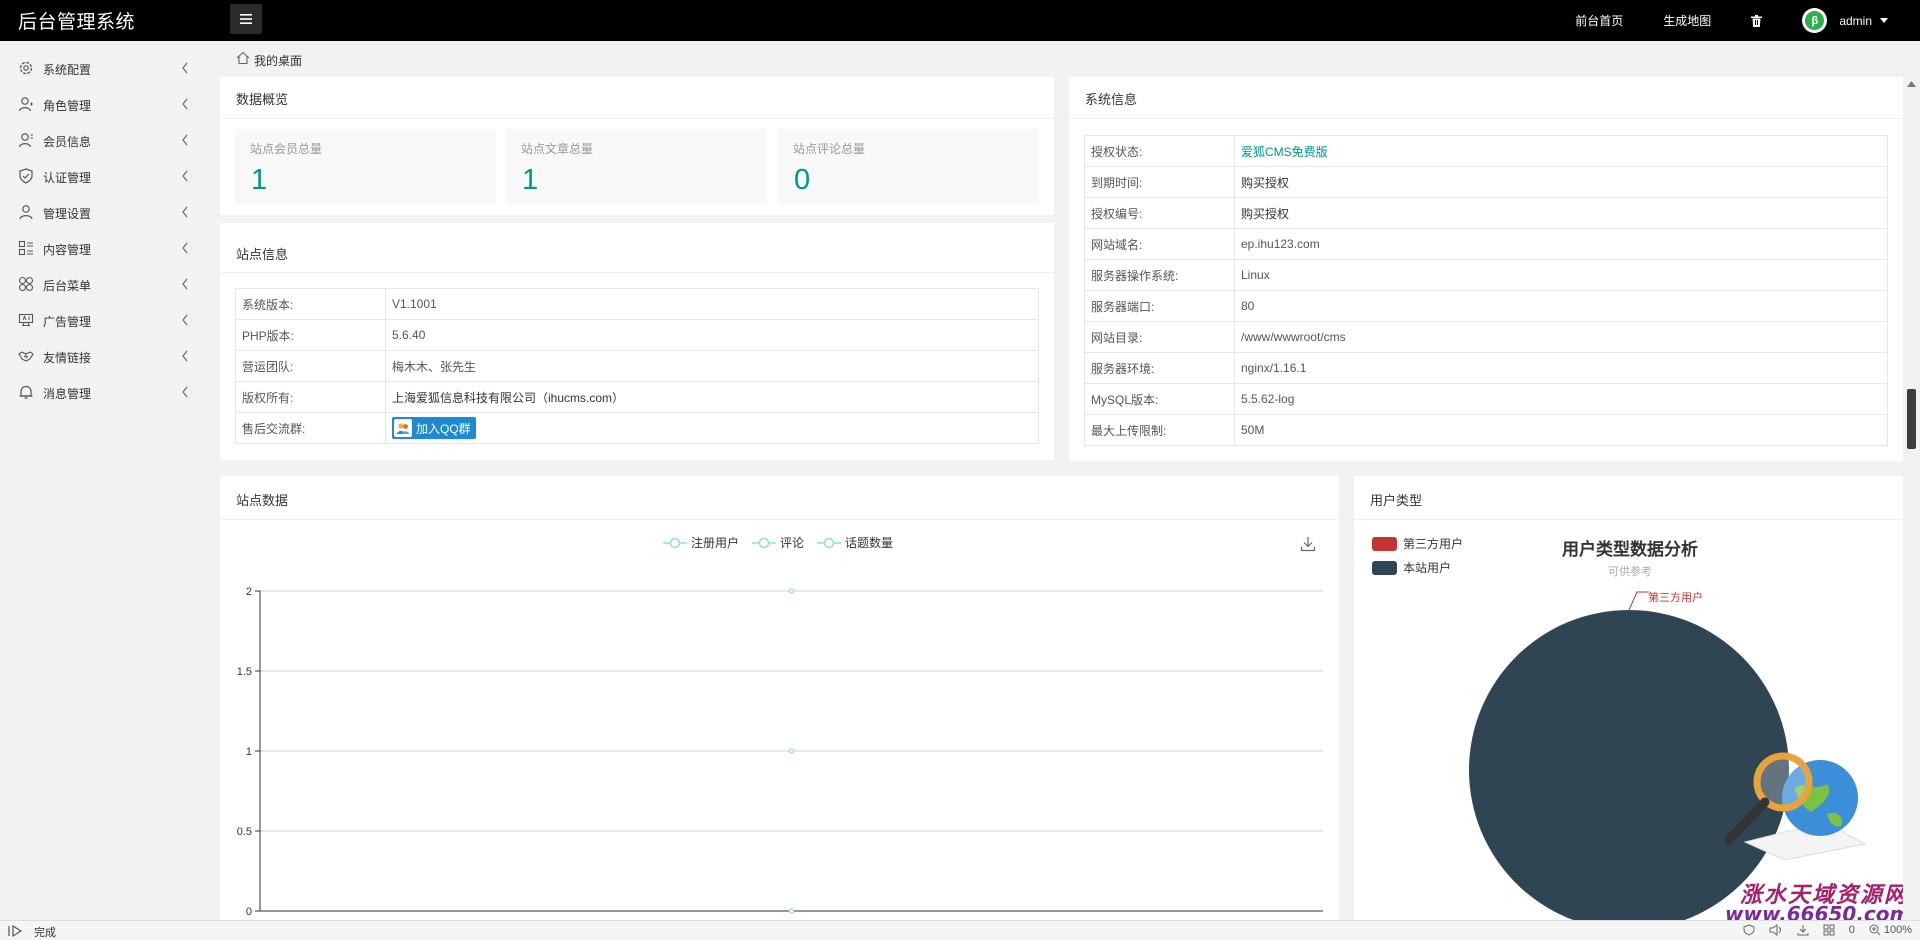 This screenshot has height=940, width=1920. I want to click on row-value: 5.5.62-log, so click(1561, 399).